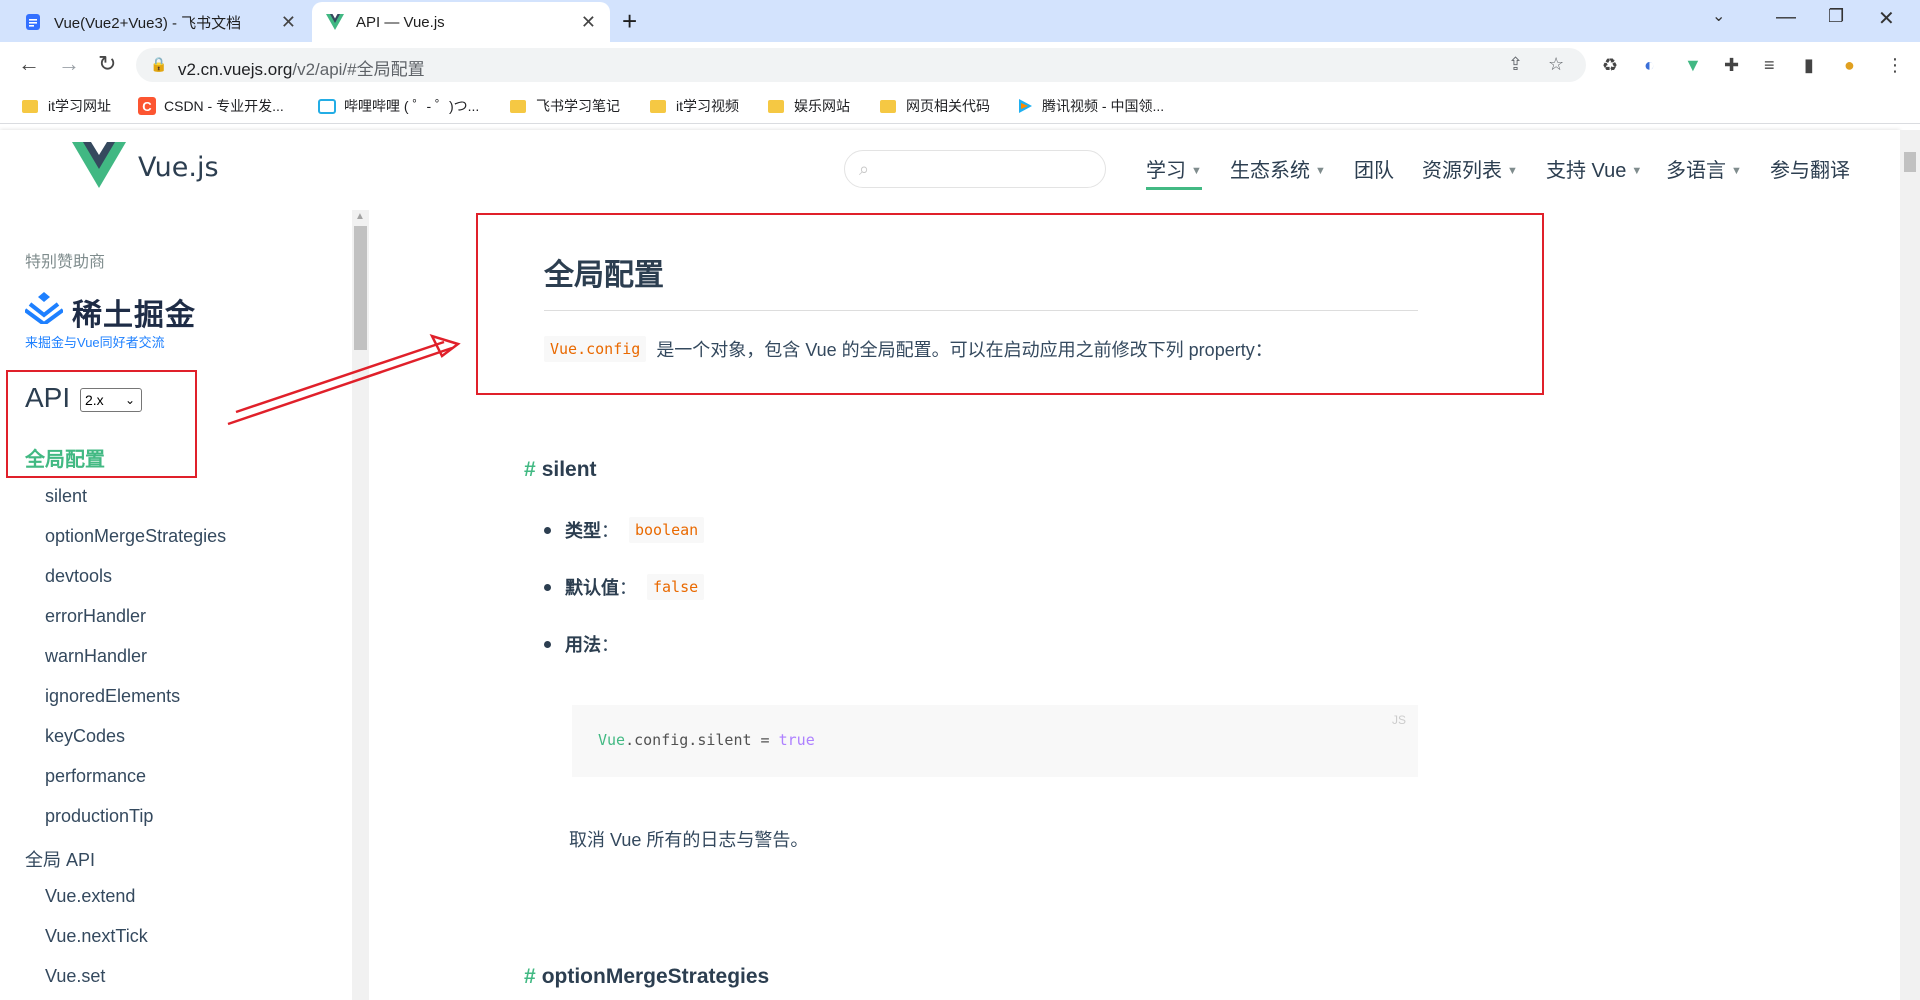 The width and height of the screenshot is (1920, 1000). What do you see at coordinates (565, 106) in the screenshot?
I see `bookmark-feishu-notes: 飞书学习笔记` at bounding box center [565, 106].